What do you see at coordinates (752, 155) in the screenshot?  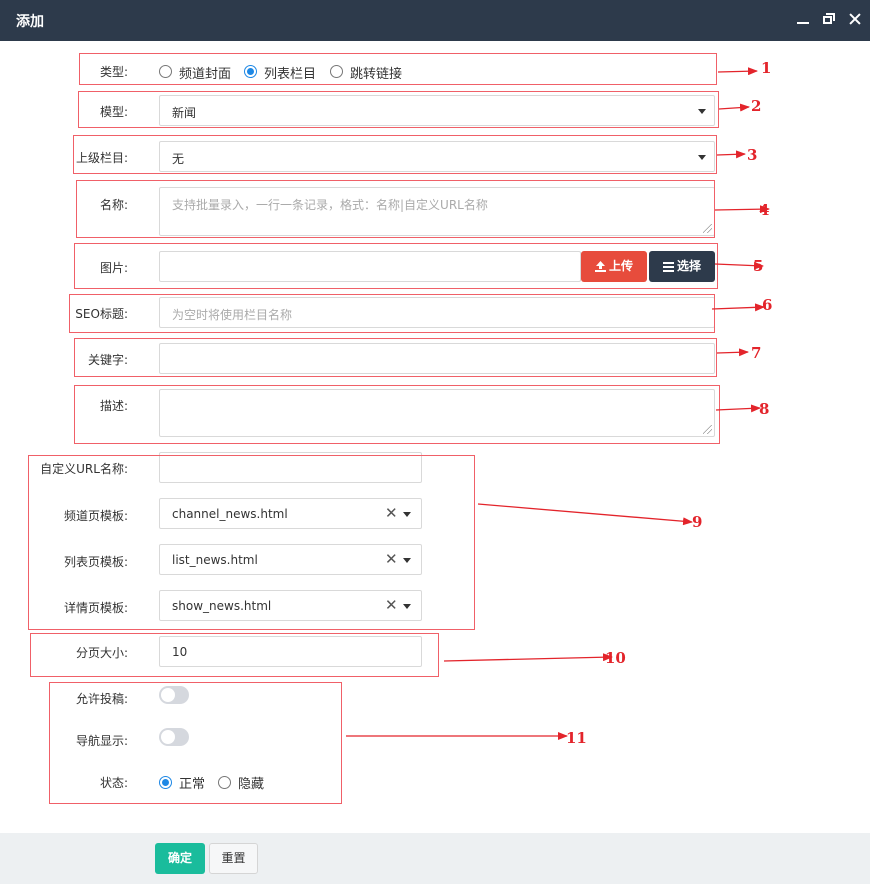 I see `annotation-number-3: 3` at bounding box center [752, 155].